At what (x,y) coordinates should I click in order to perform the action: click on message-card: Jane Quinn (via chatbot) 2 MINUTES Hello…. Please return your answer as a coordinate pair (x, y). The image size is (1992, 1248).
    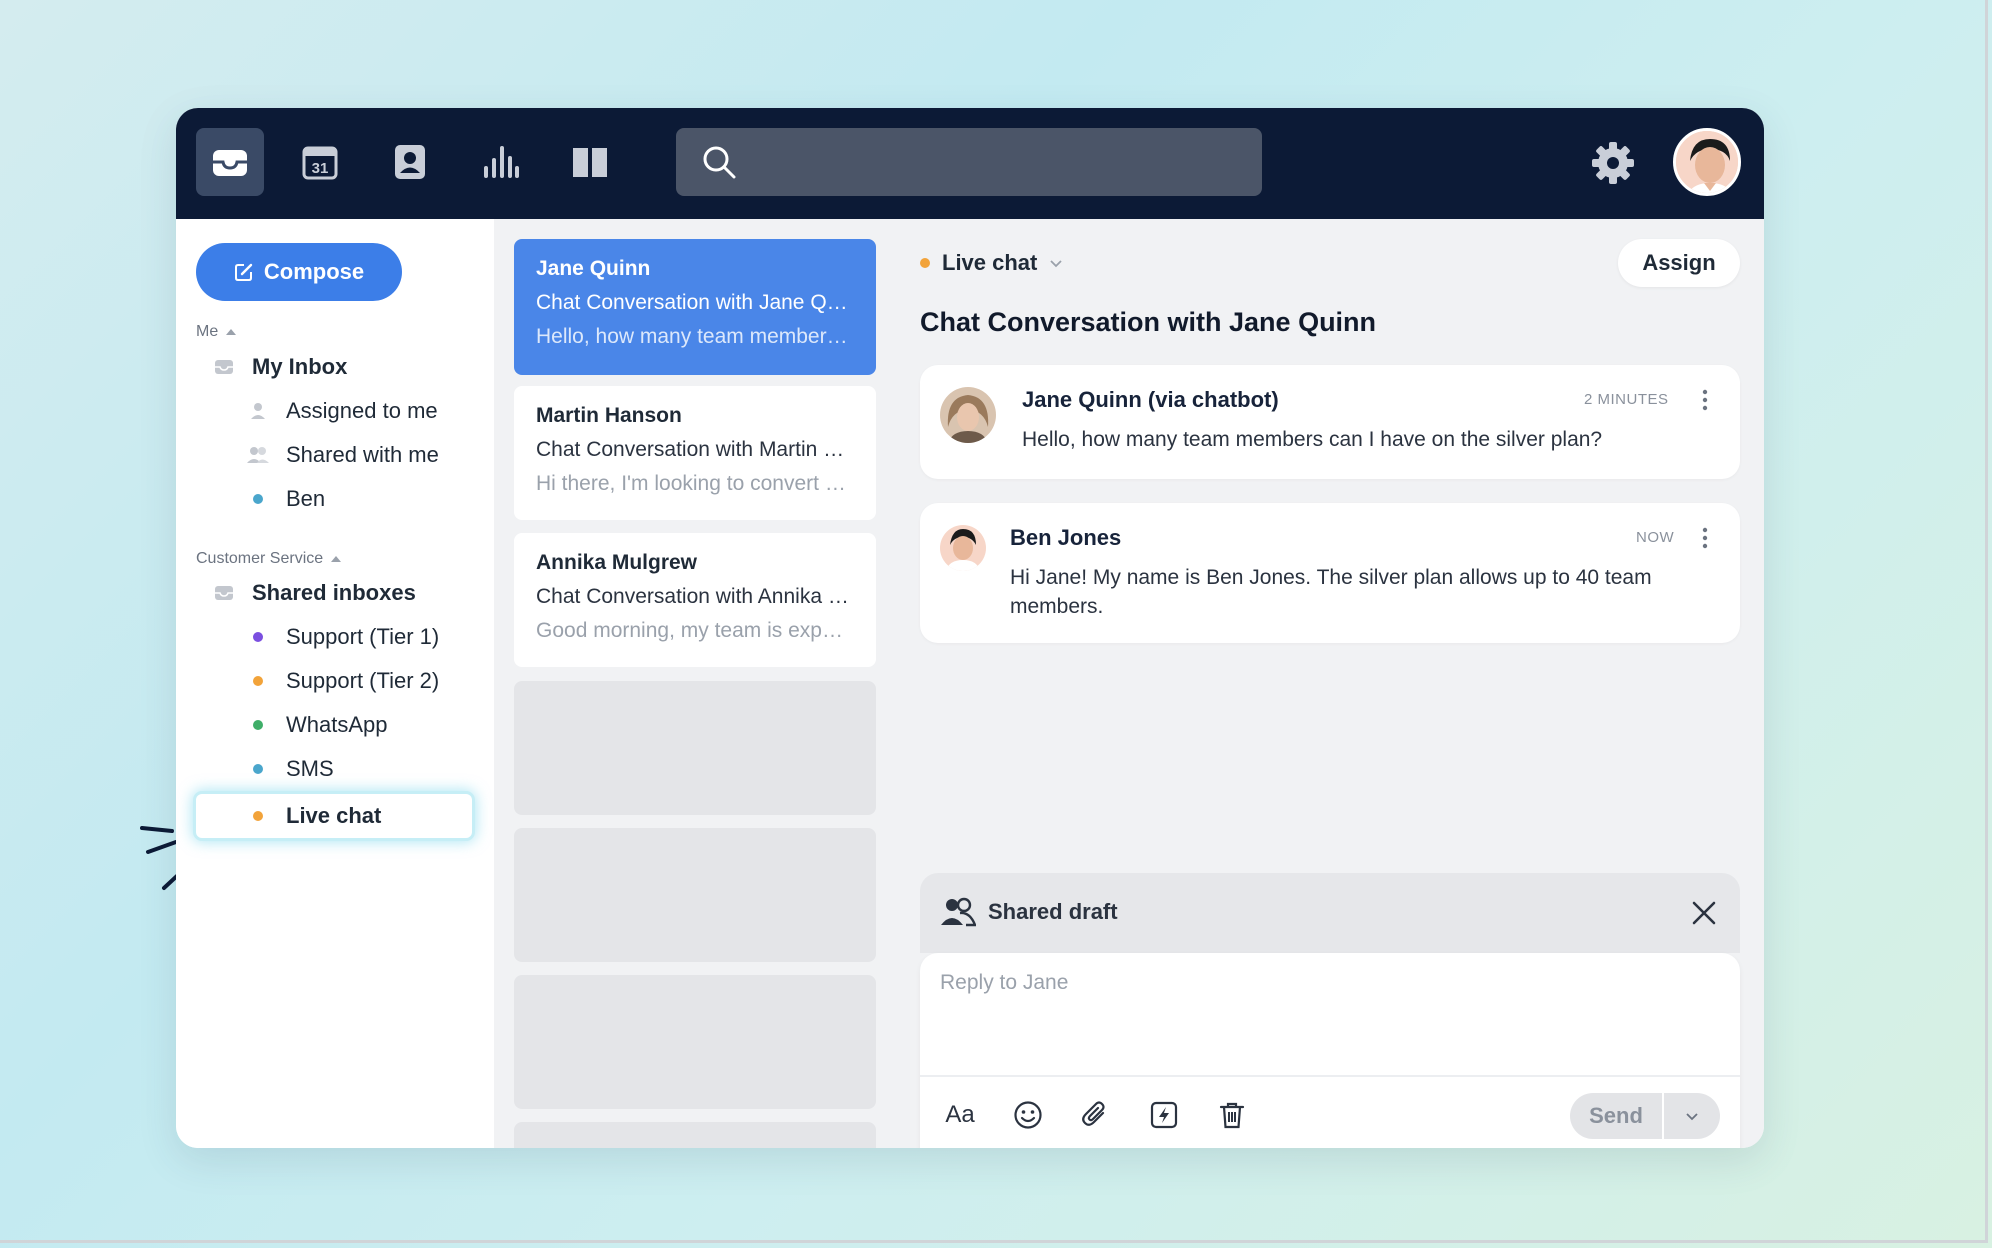
    Looking at the image, I should click on (1330, 422).